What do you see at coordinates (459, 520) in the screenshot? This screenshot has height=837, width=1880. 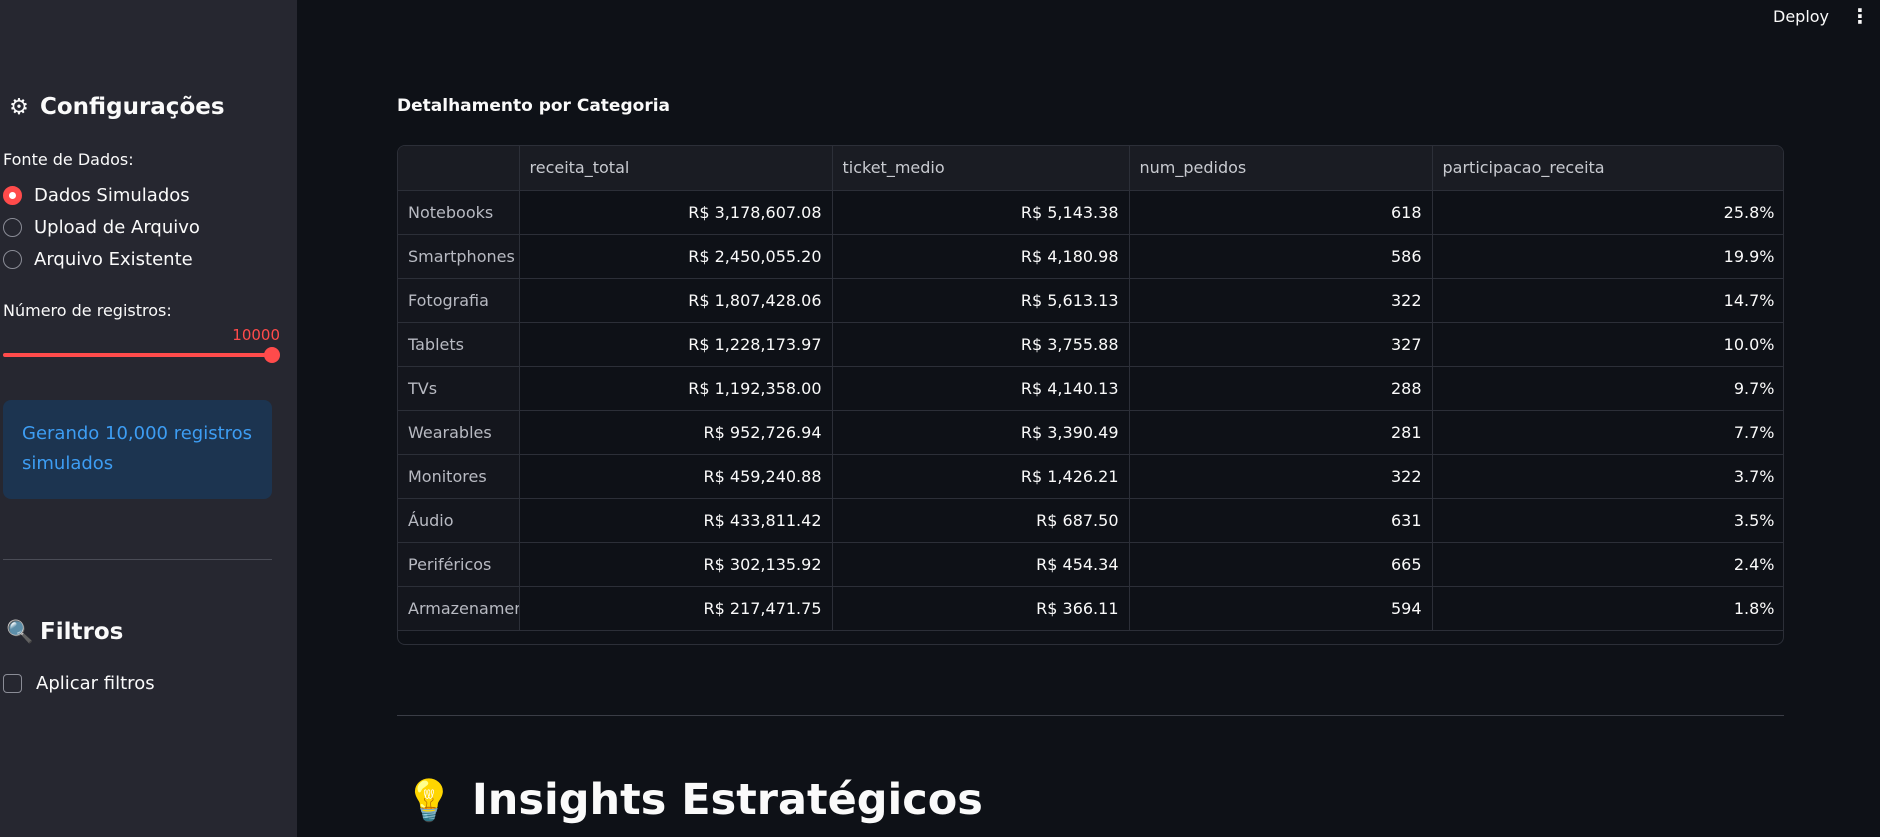 I see `row-header-cell: Áudio` at bounding box center [459, 520].